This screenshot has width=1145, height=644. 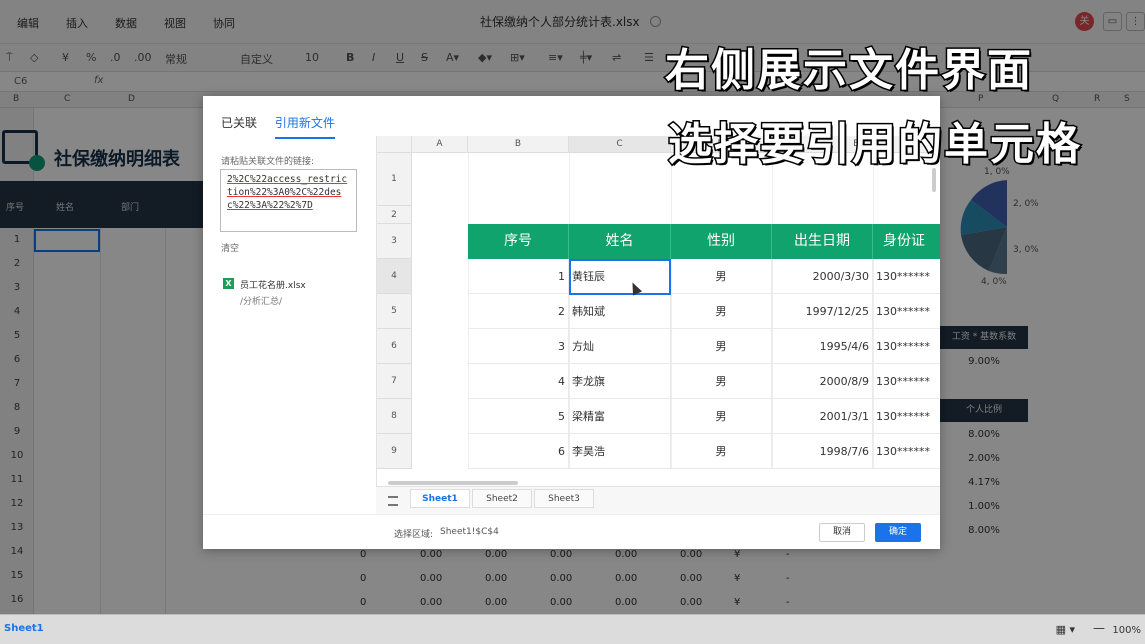 I want to click on preview-cell-name: 李龙旗, so click(x=620, y=381).